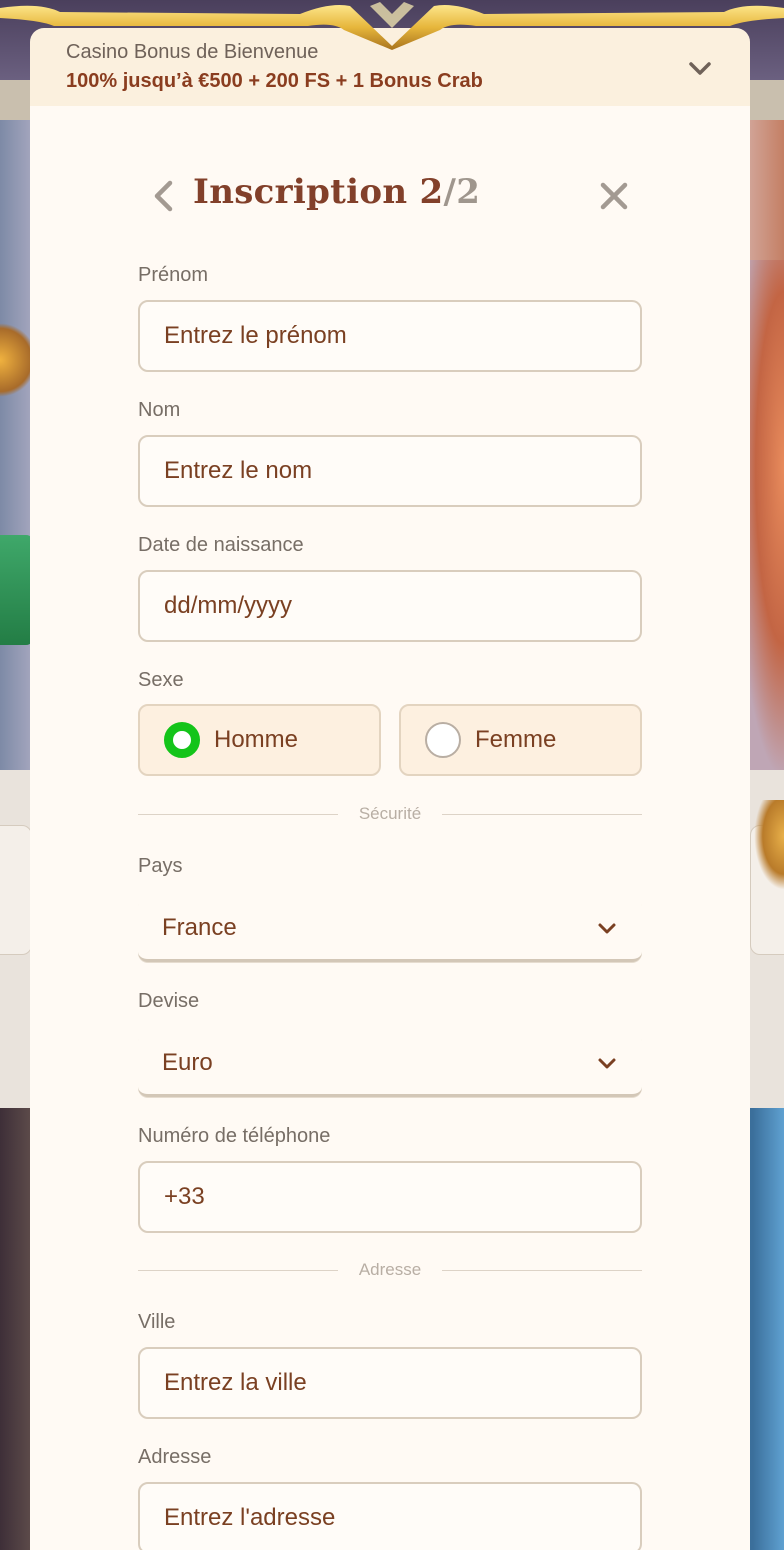  I want to click on last-name-label: Nom, so click(159, 410).